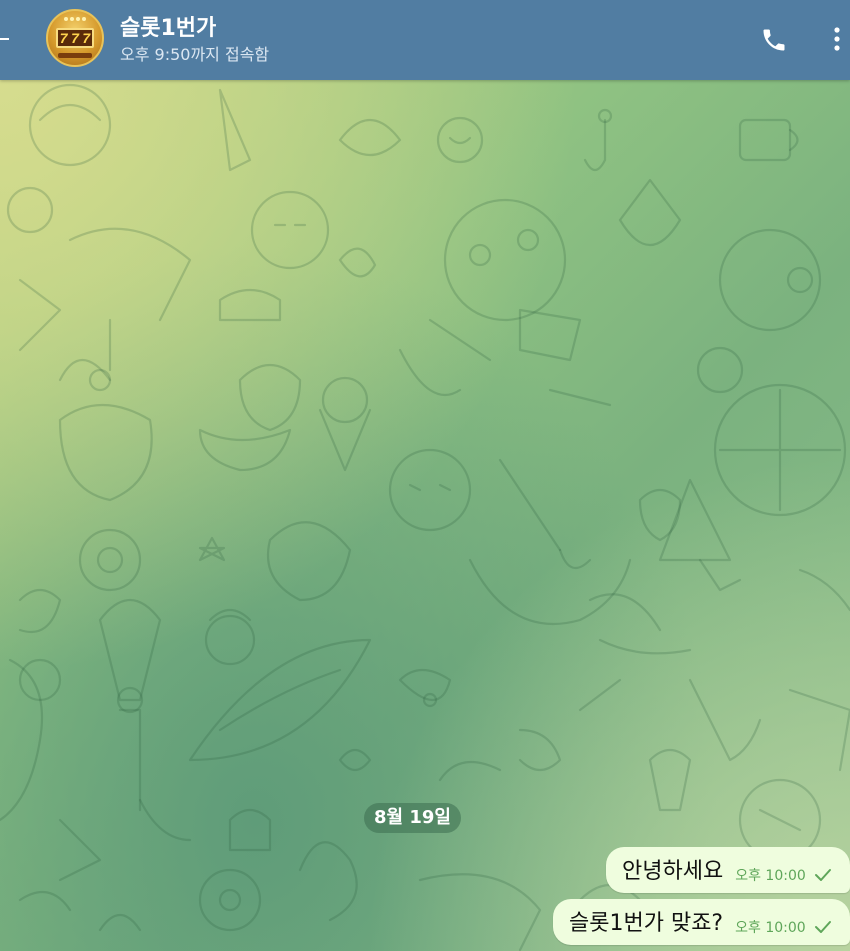 The image size is (850, 951). Describe the element at coordinates (412, 818) in the screenshot. I see `date-separator: 8월 19일` at that location.